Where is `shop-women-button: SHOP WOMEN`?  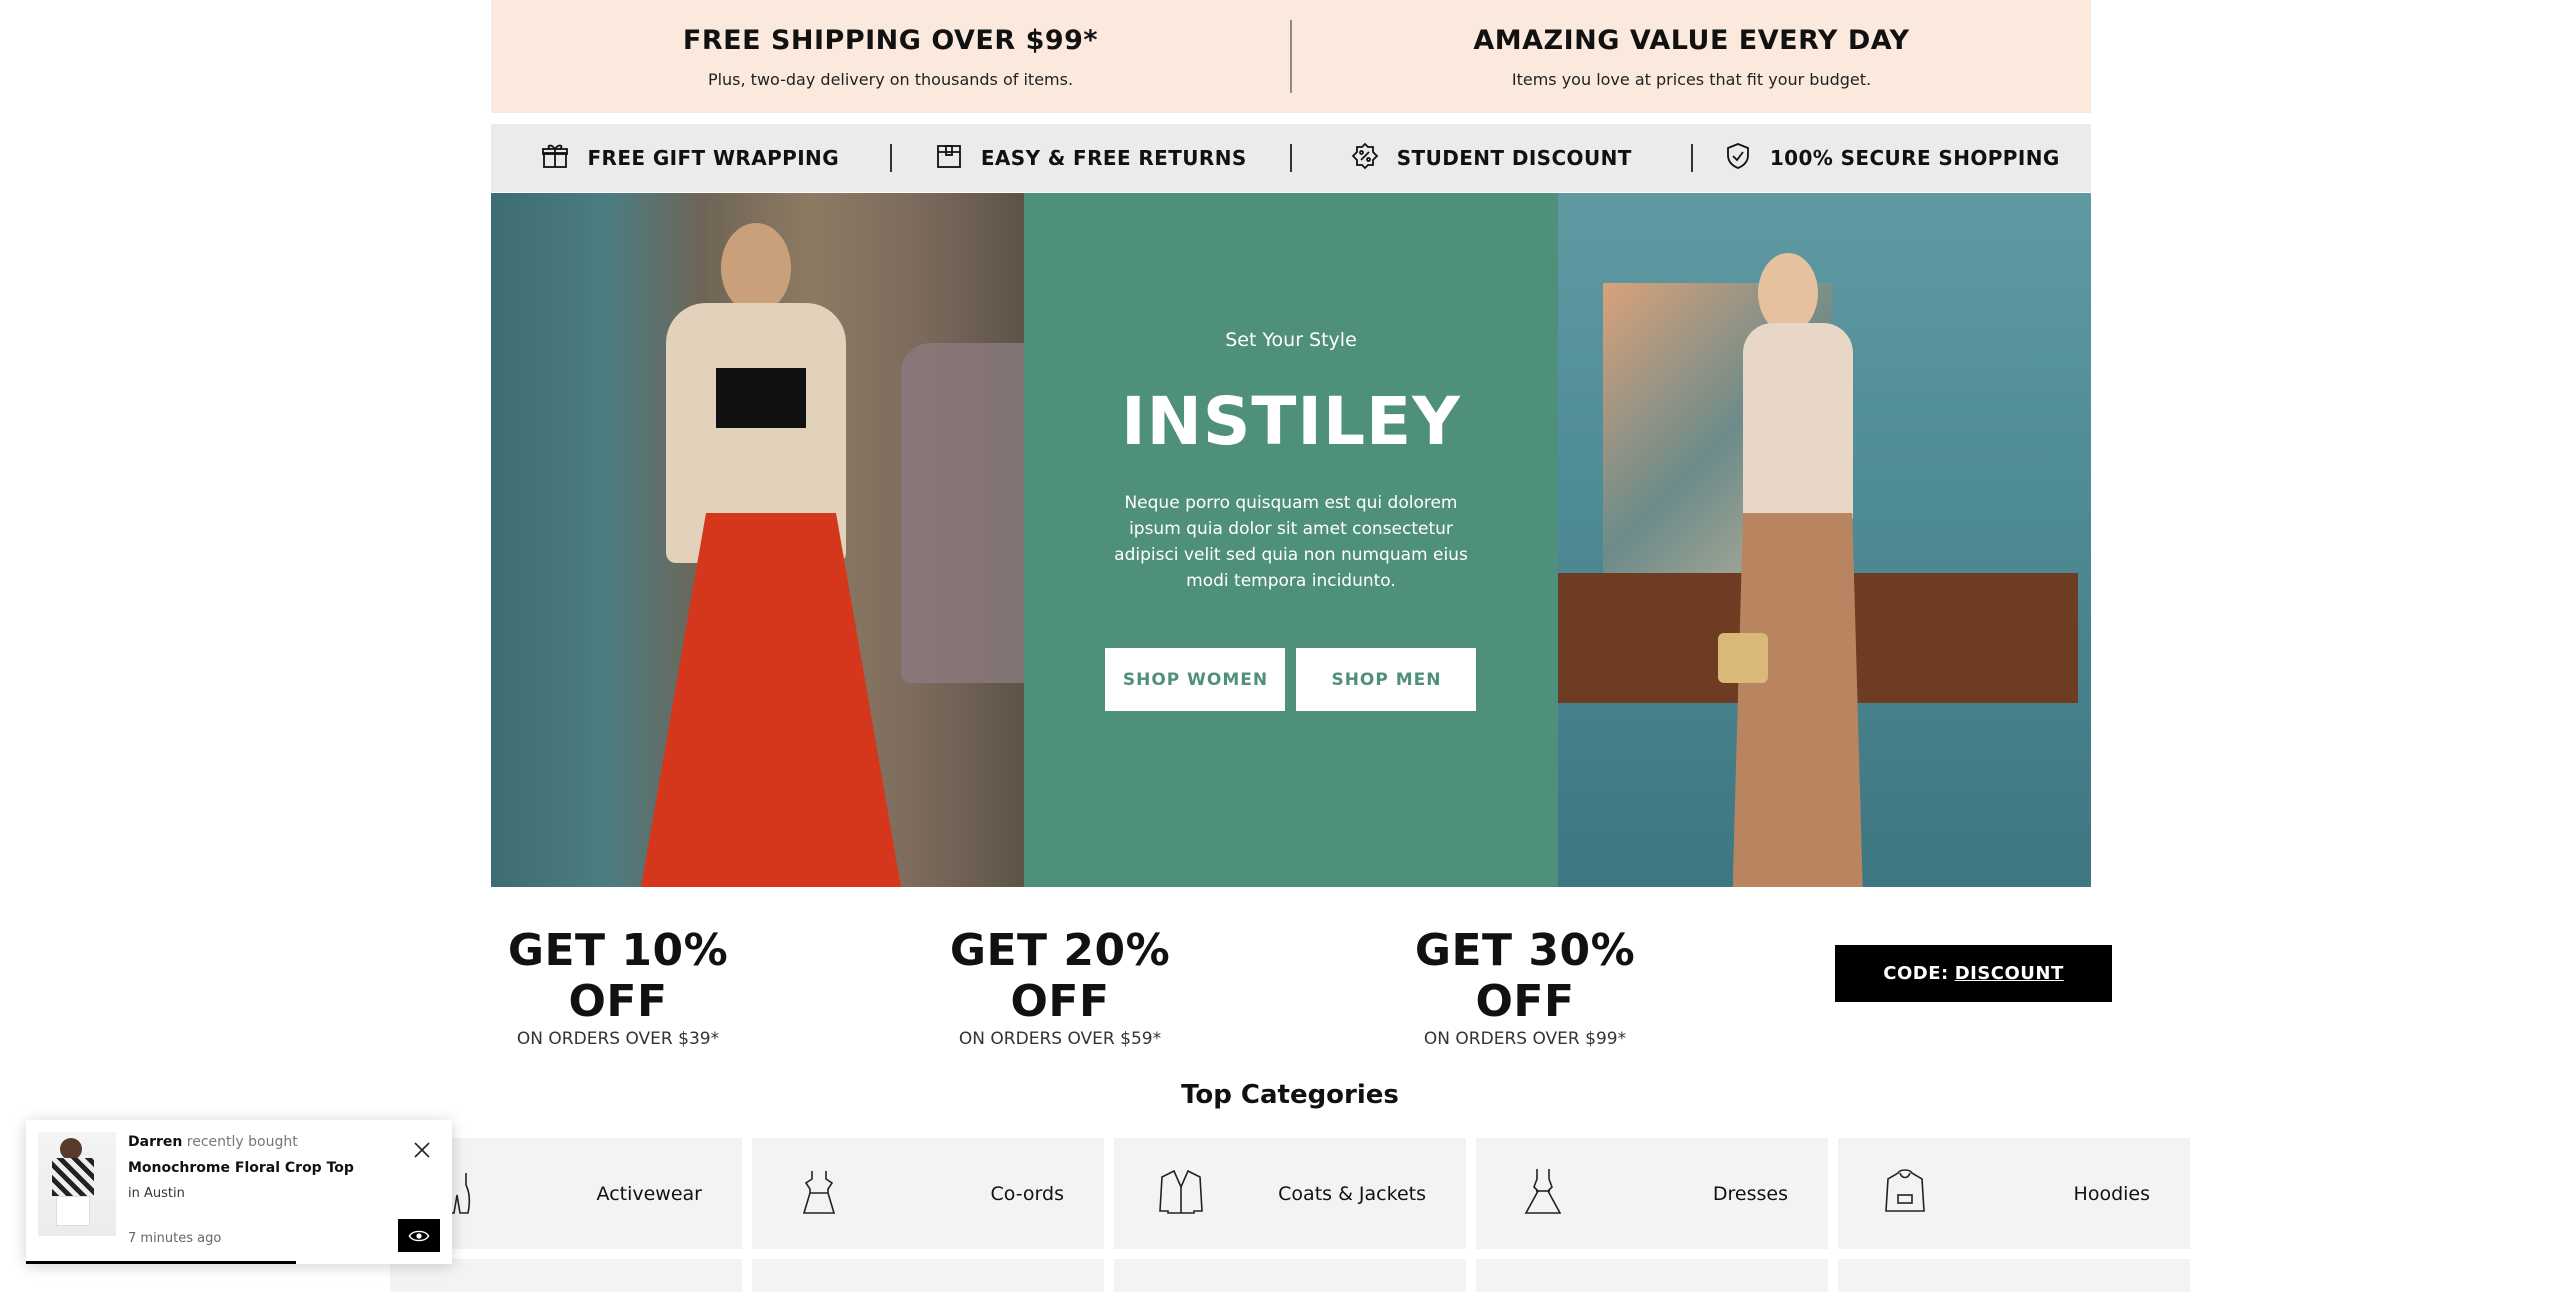
shop-women-button: SHOP WOMEN is located at coordinates (1195, 679).